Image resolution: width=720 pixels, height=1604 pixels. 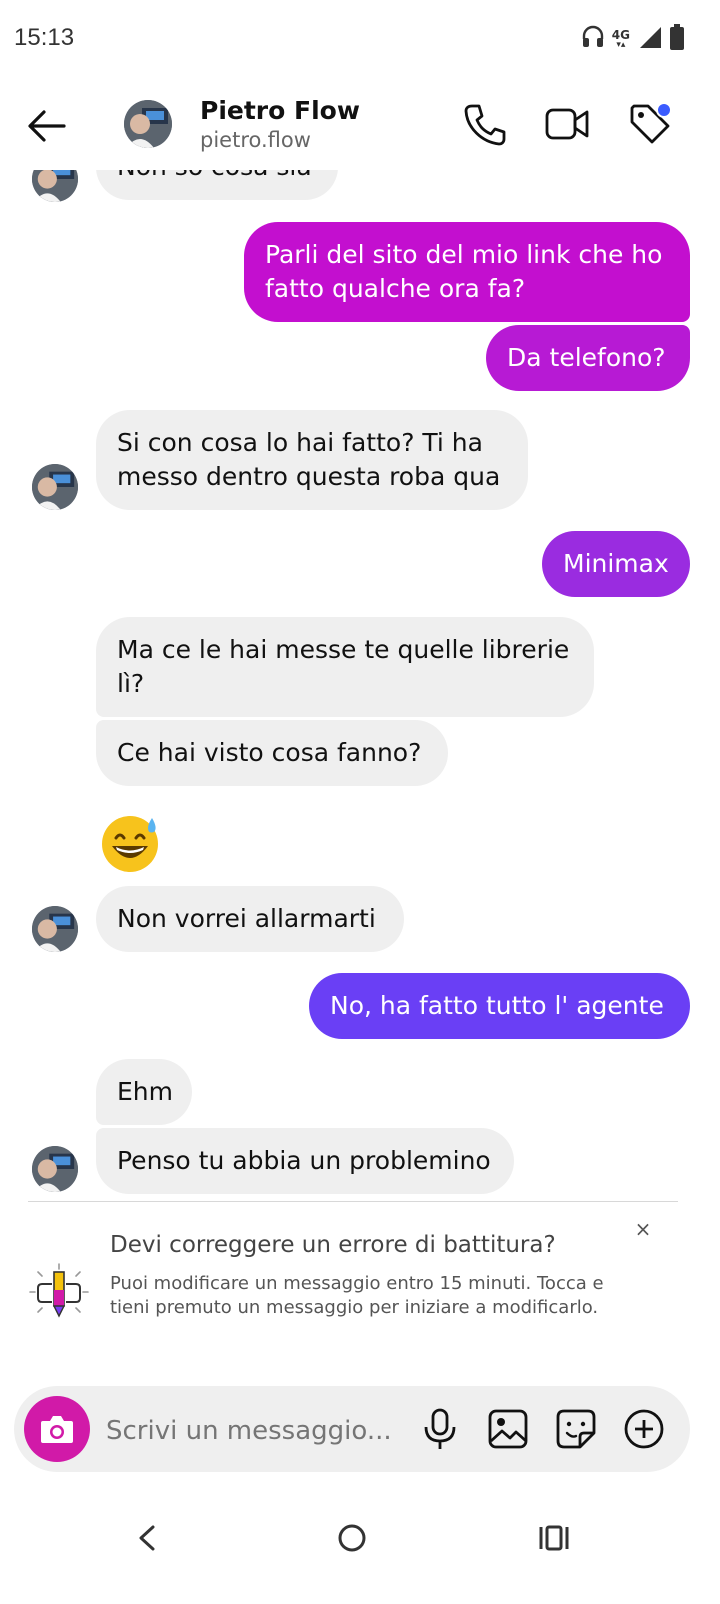 What do you see at coordinates (333, 1245) in the screenshot?
I see `tip-title: Devi correggere un errore di battitura?` at bounding box center [333, 1245].